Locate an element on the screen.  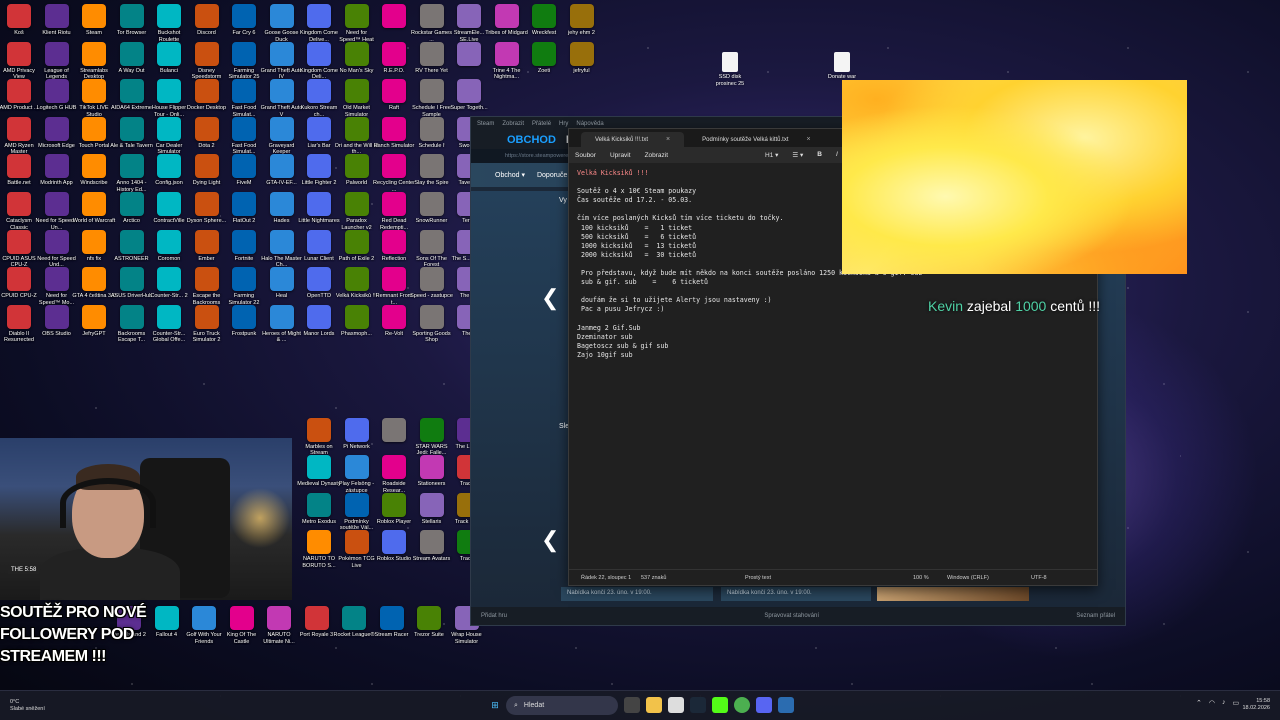
steam-menu-games: Hry is located at coordinates (563, 124).